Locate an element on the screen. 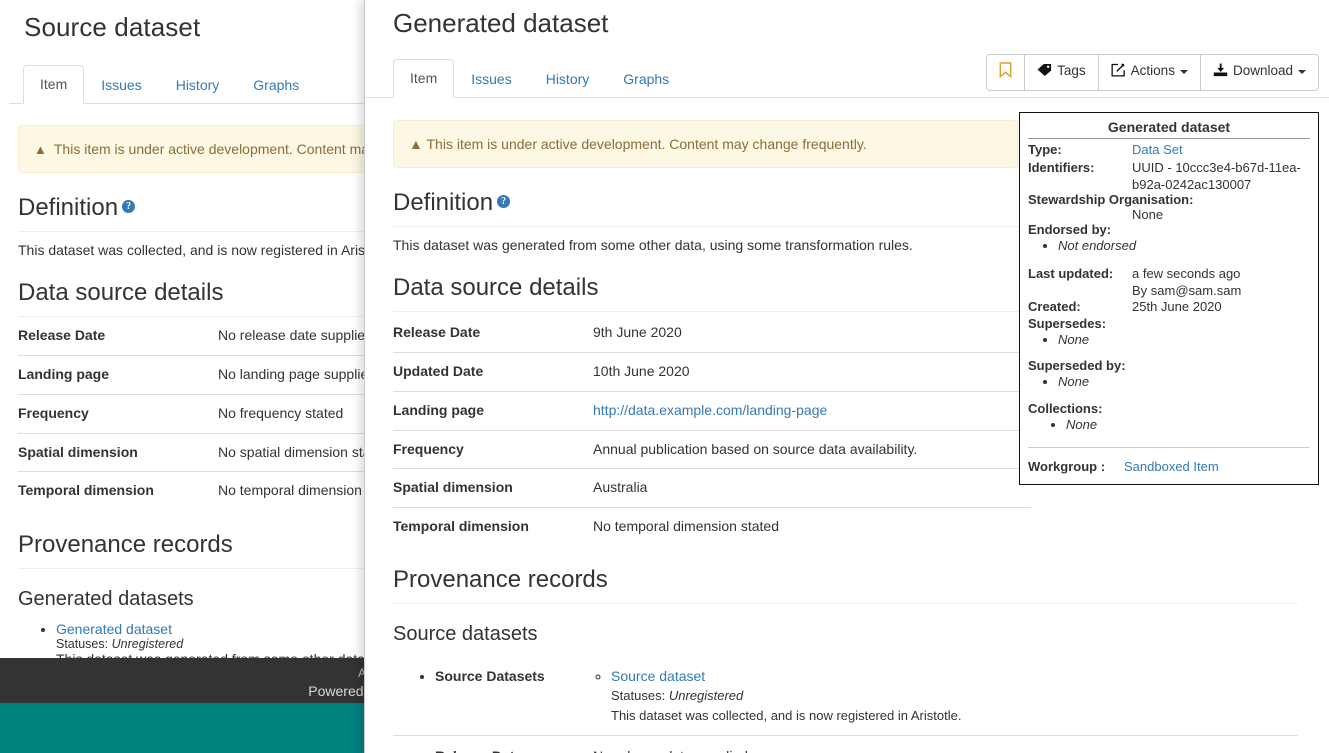 This screenshot has height=753, width=1329. row-value: 9th June 2020 is located at coordinates (637, 331).